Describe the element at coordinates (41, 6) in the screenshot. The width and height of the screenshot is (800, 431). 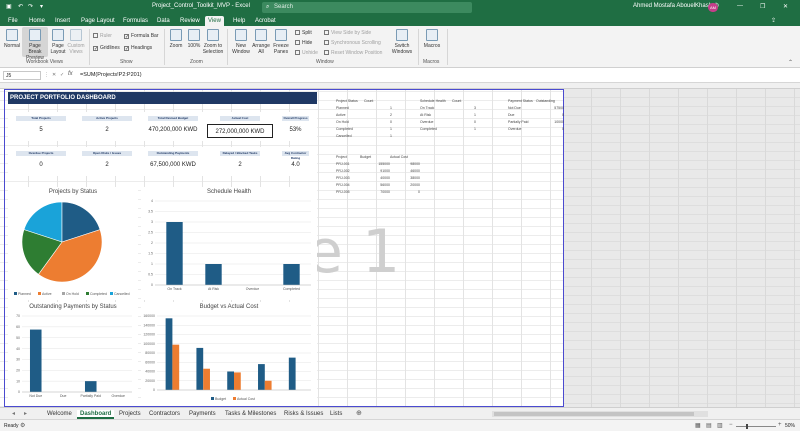
I see `customize-qat-icon: ▾` at that location.